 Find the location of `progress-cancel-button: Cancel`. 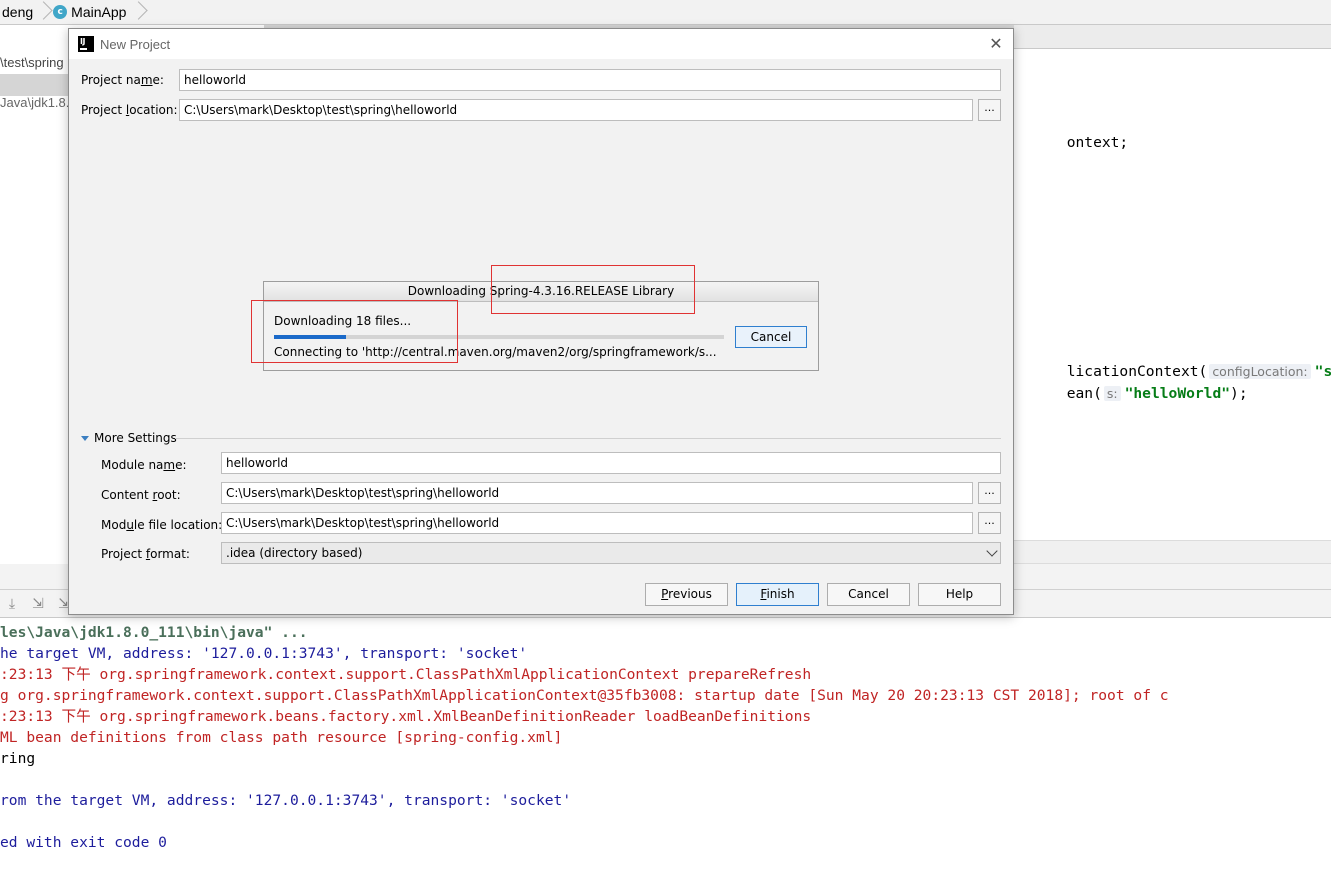

progress-cancel-button: Cancel is located at coordinates (771, 337).